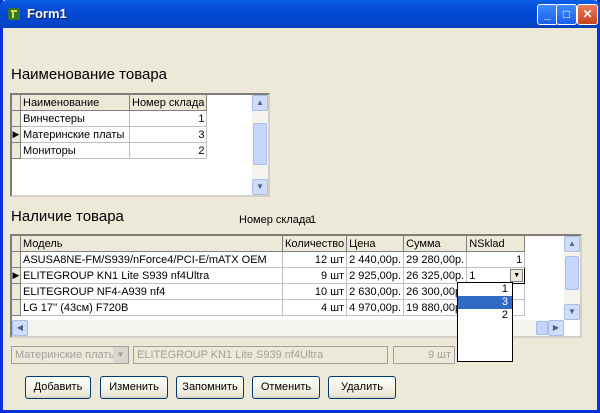 Image resolution: width=600 pixels, height=413 pixels. What do you see at coordinates (439, 355) in the screenshot?
I see `quantity-field-value: 9 шт` at bounding box center [439, 355].